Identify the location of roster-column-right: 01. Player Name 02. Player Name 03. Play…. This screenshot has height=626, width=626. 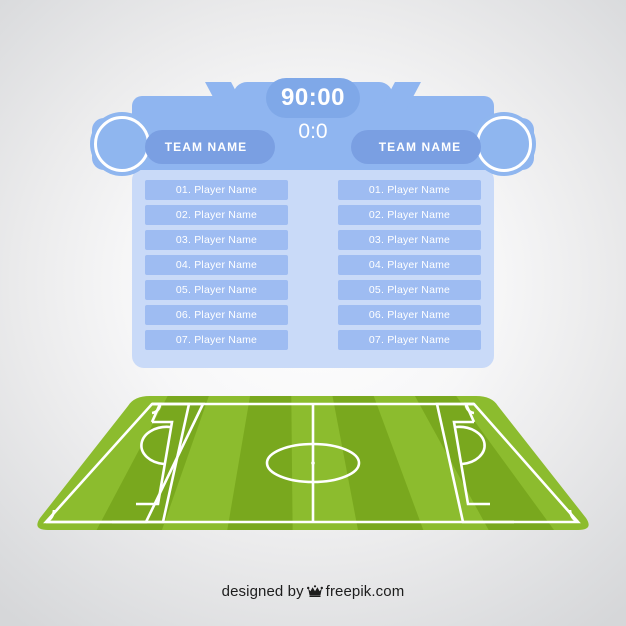
(409, 267).